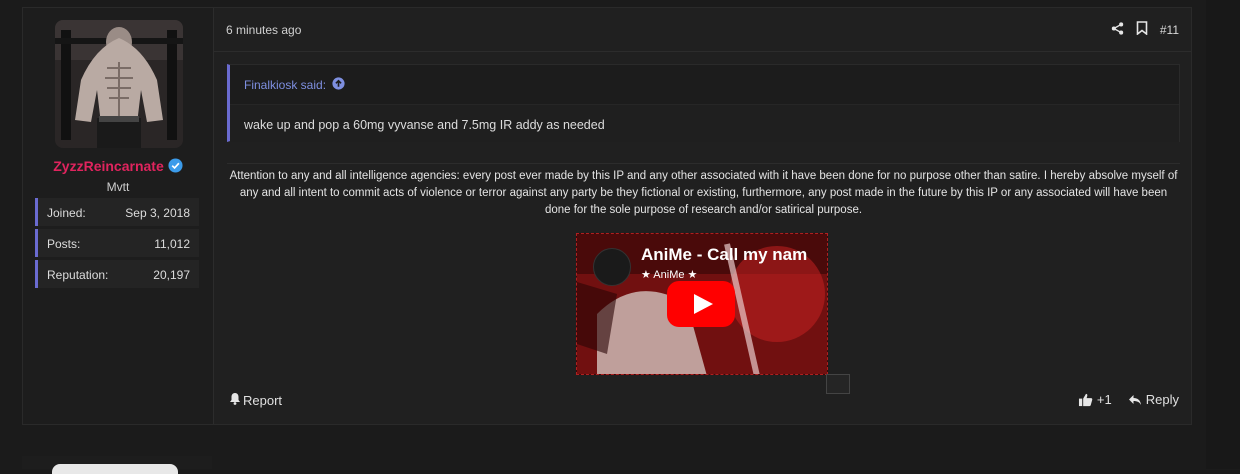 This screenshot has width=1240, height=474. Describe the element at coordinates (724, 255) in the screenshot. I see `video-title: AniMe - Call my nam` at that location.